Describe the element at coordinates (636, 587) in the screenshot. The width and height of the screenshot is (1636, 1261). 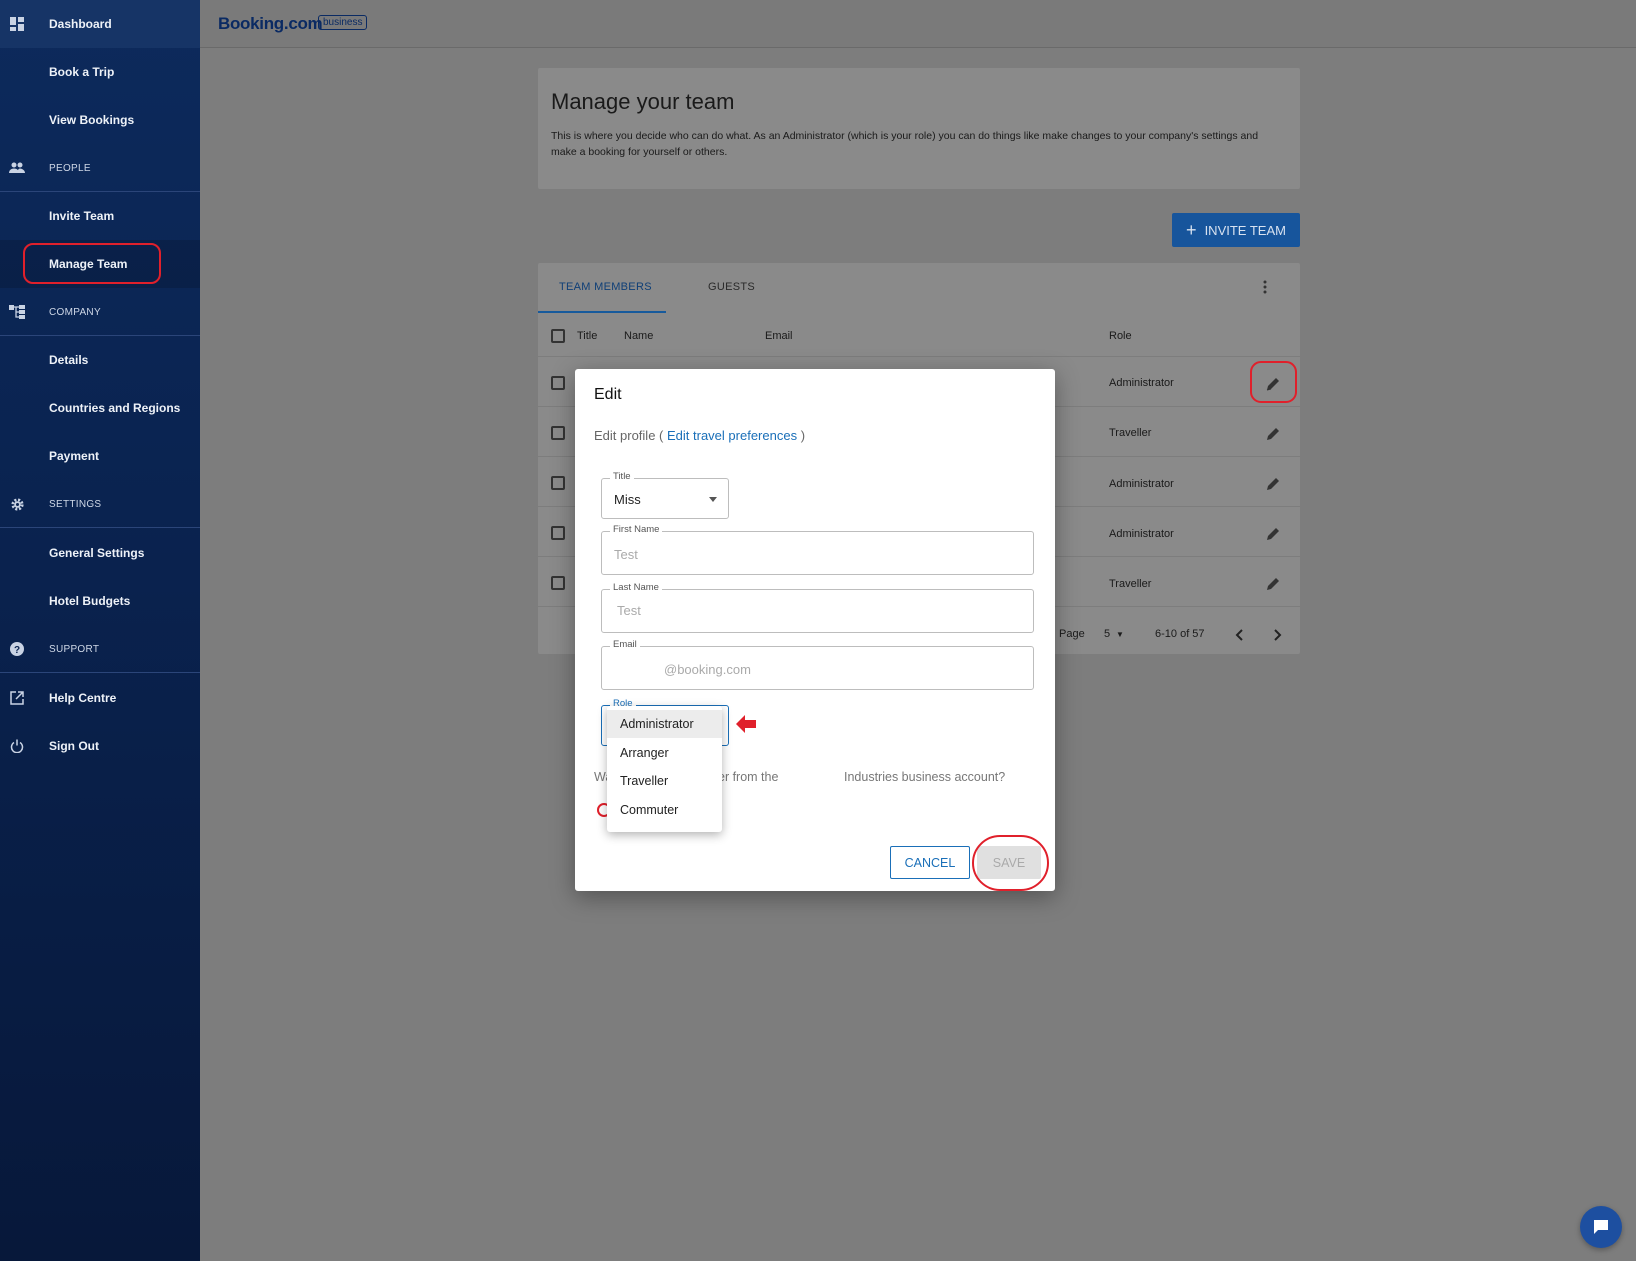
I see `last-name-label: Last Name` at that location.